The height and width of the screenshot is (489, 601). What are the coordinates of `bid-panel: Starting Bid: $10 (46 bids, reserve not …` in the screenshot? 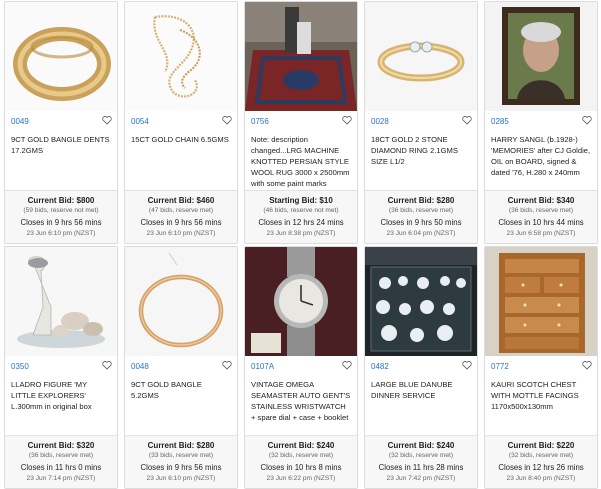 It's located at (301, 216).